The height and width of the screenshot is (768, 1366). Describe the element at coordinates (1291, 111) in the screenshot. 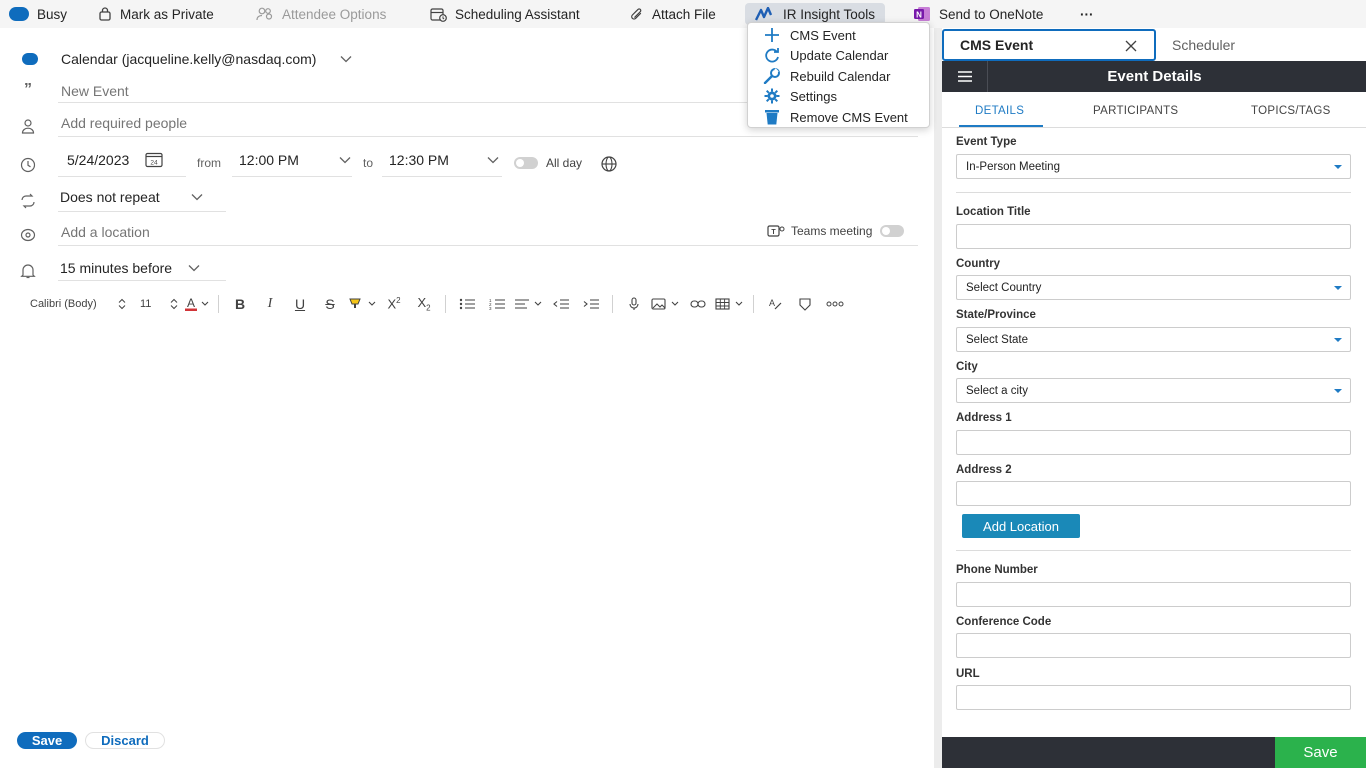

I see `tab-topics-tags: TOPICS/TAGS` at that location.